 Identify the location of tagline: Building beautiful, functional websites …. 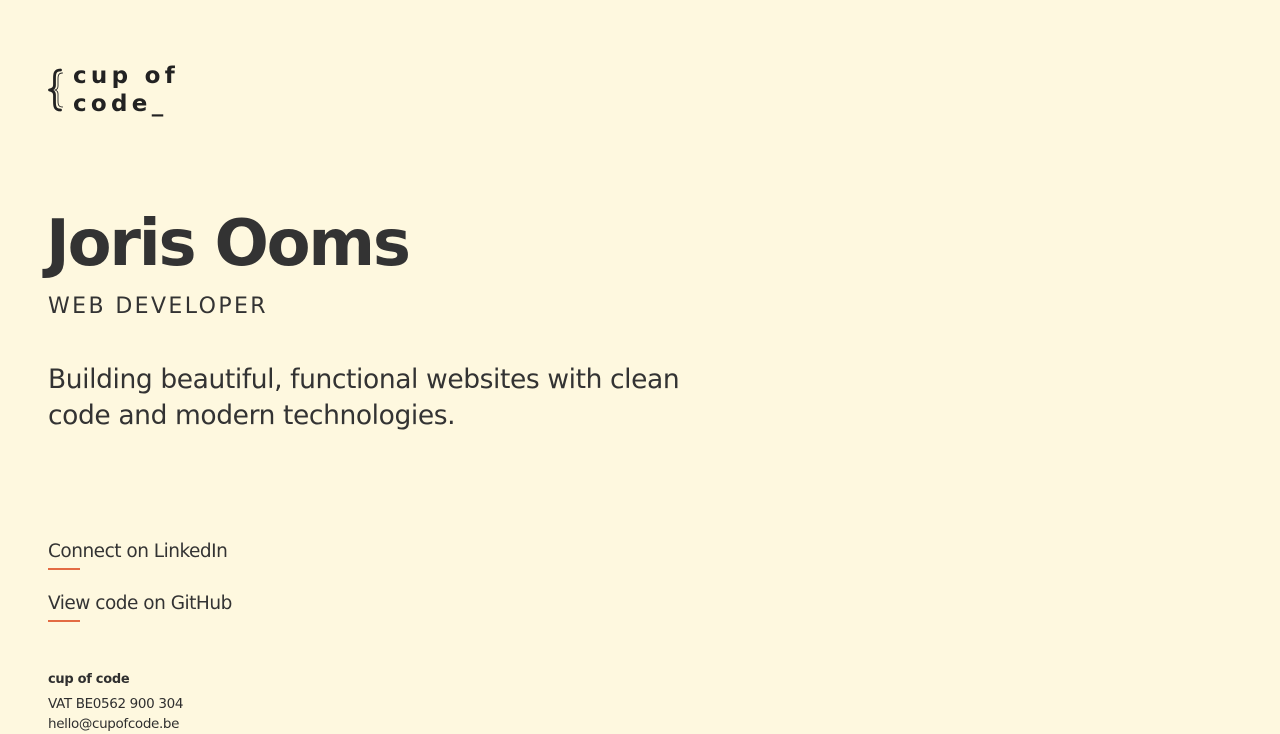
(364, 397).